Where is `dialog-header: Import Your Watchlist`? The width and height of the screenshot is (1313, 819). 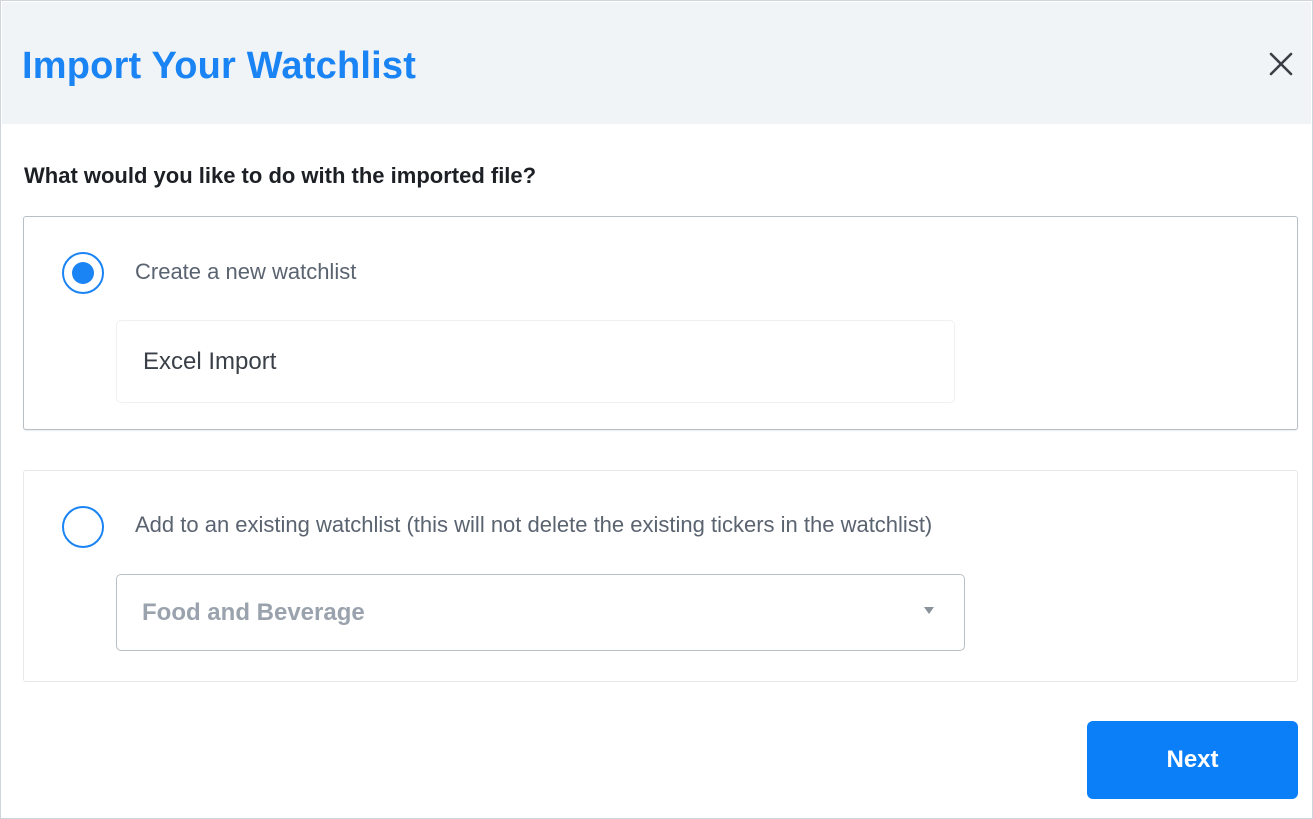 dialog-header: Import Your Watchlist is located at coordinates (656, 63).